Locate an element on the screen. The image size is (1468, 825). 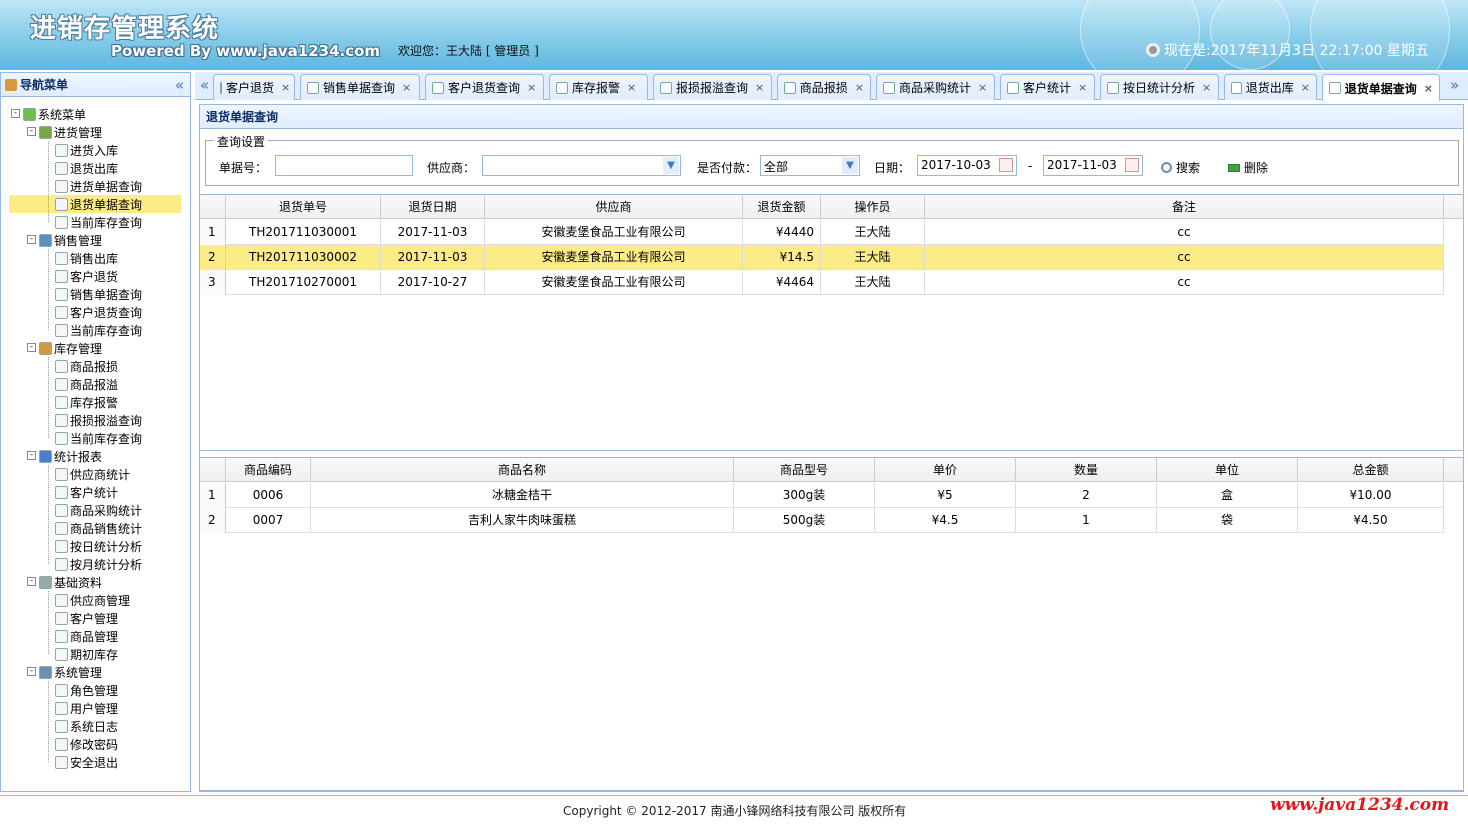
nav-group: 系统管理 is located at coordinates (70, 672).